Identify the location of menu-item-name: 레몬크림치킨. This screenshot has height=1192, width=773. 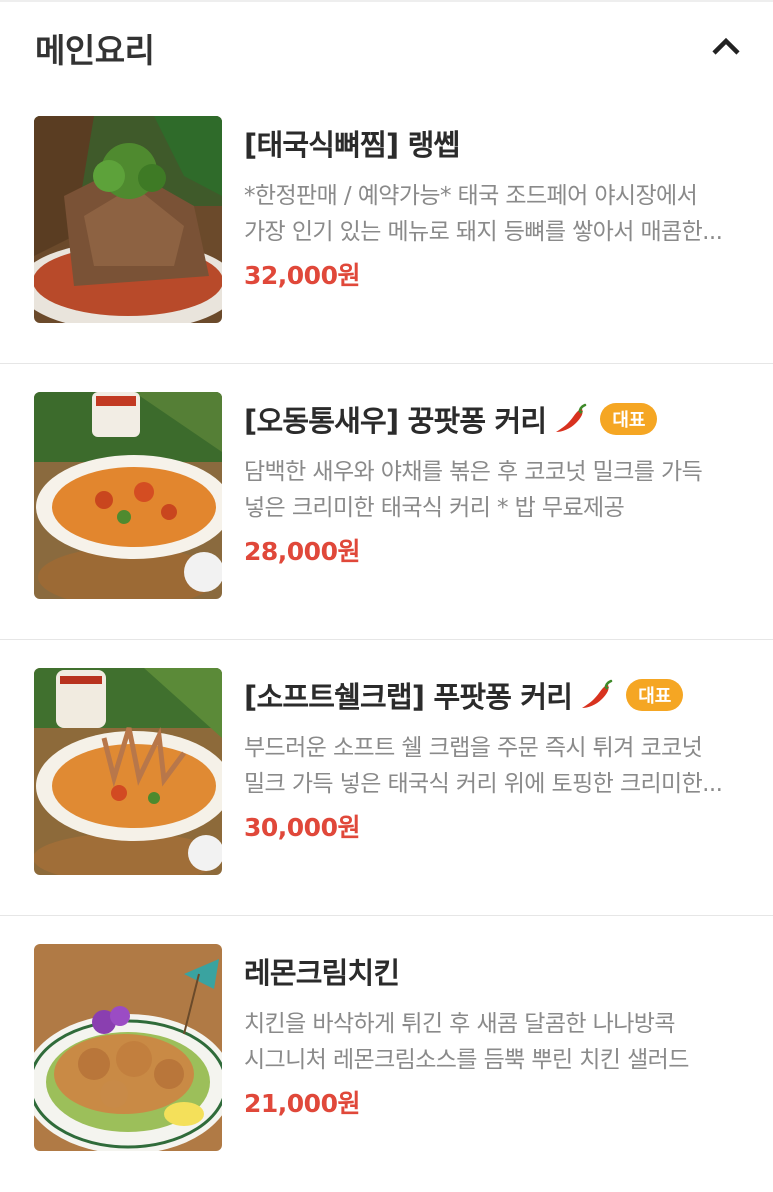
(322, 973).